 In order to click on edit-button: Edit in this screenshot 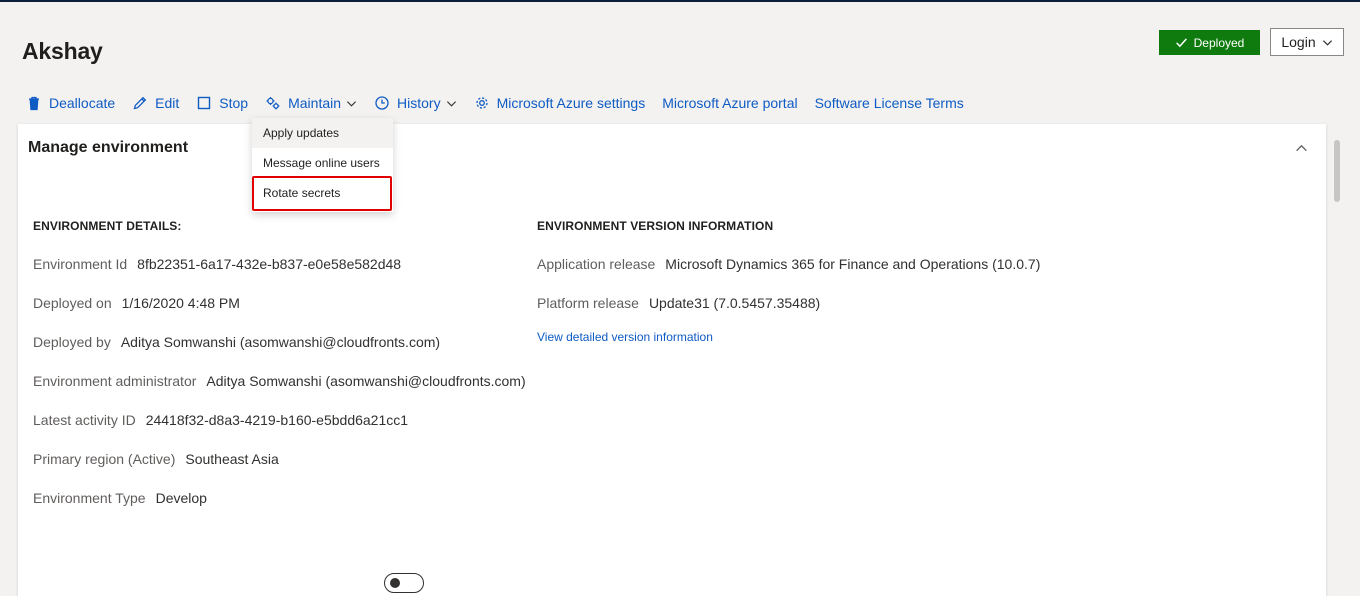, I will do `click(155, 103)`.